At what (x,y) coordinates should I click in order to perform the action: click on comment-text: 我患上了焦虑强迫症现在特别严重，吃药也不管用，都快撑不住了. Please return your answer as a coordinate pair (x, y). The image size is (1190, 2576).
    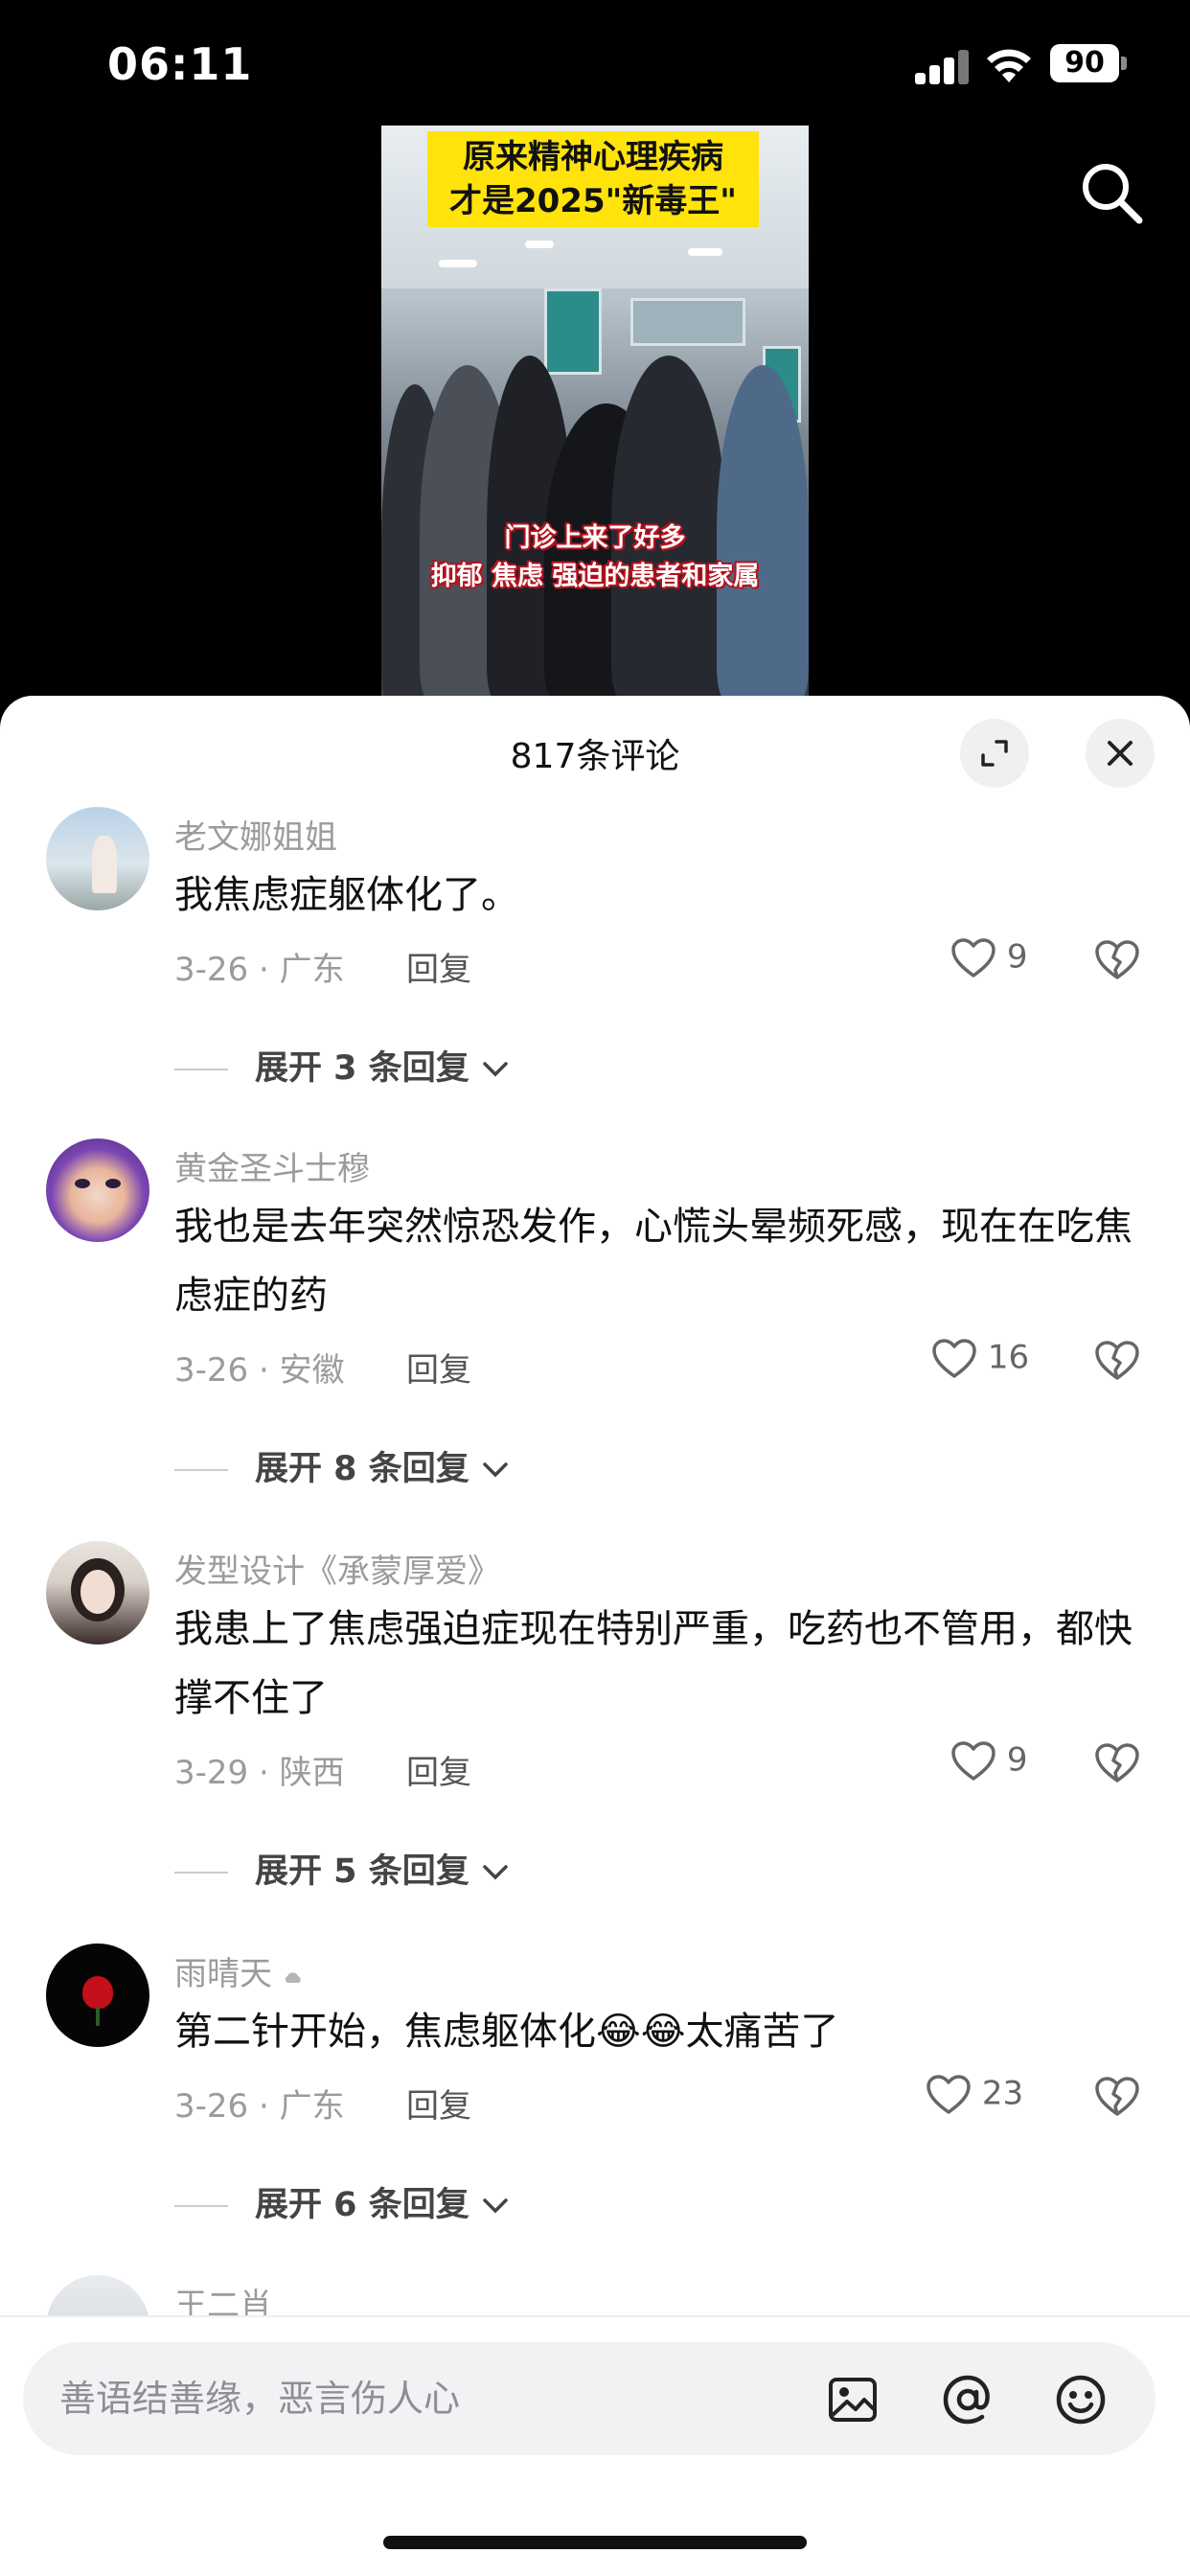
    Looking at the image, I should click on (653, 1663).